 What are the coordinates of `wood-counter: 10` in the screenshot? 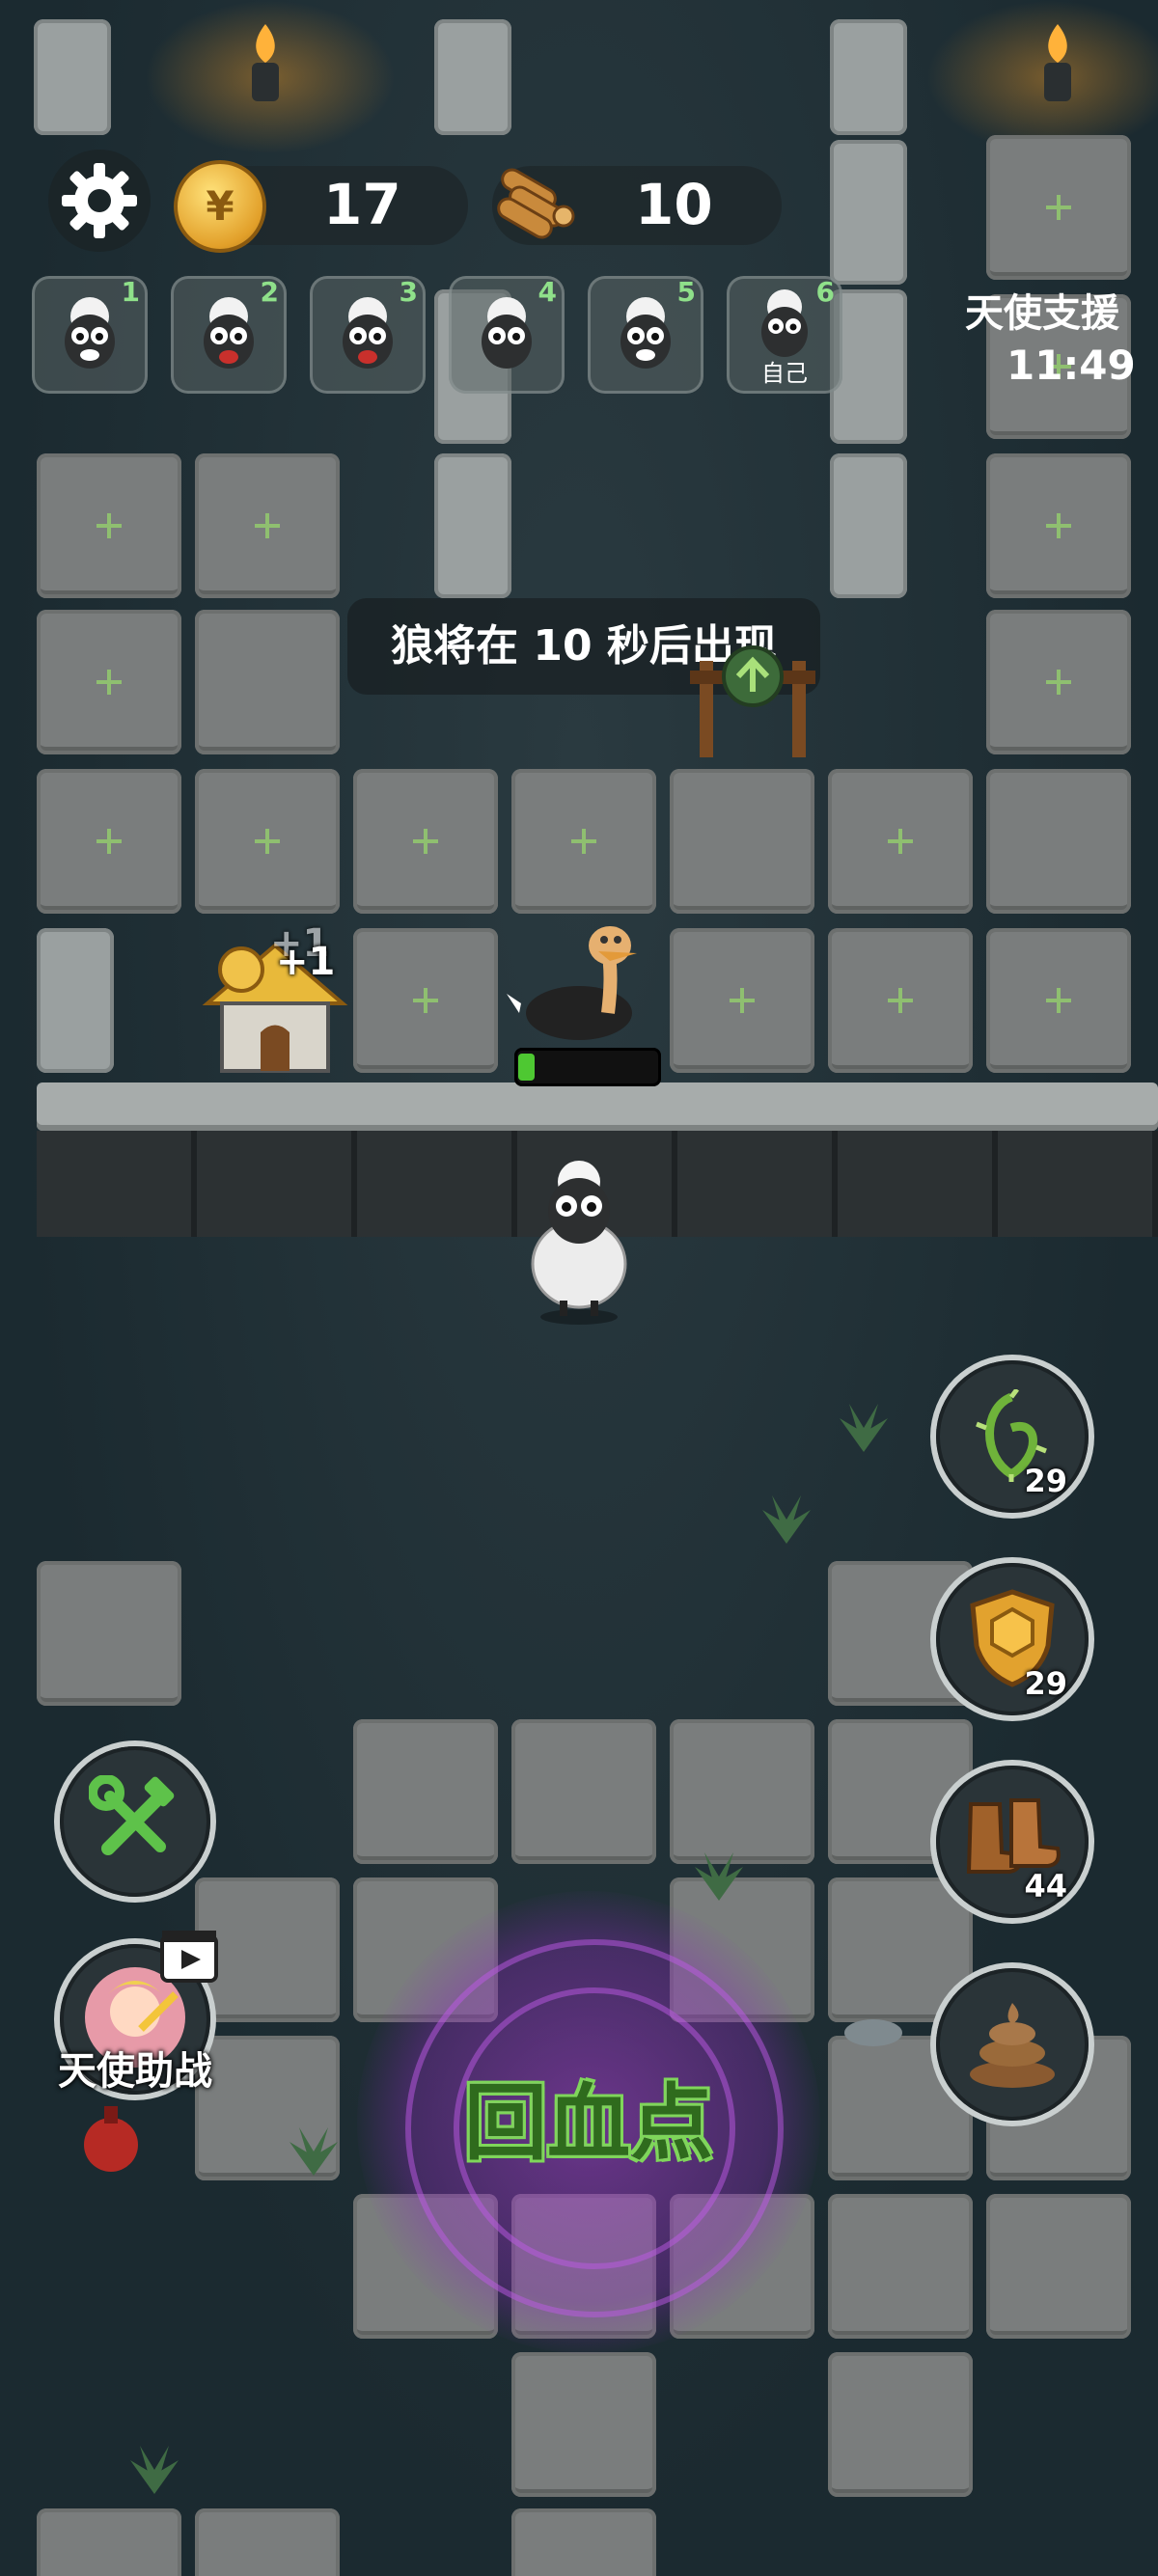 It's located at (637, 206).